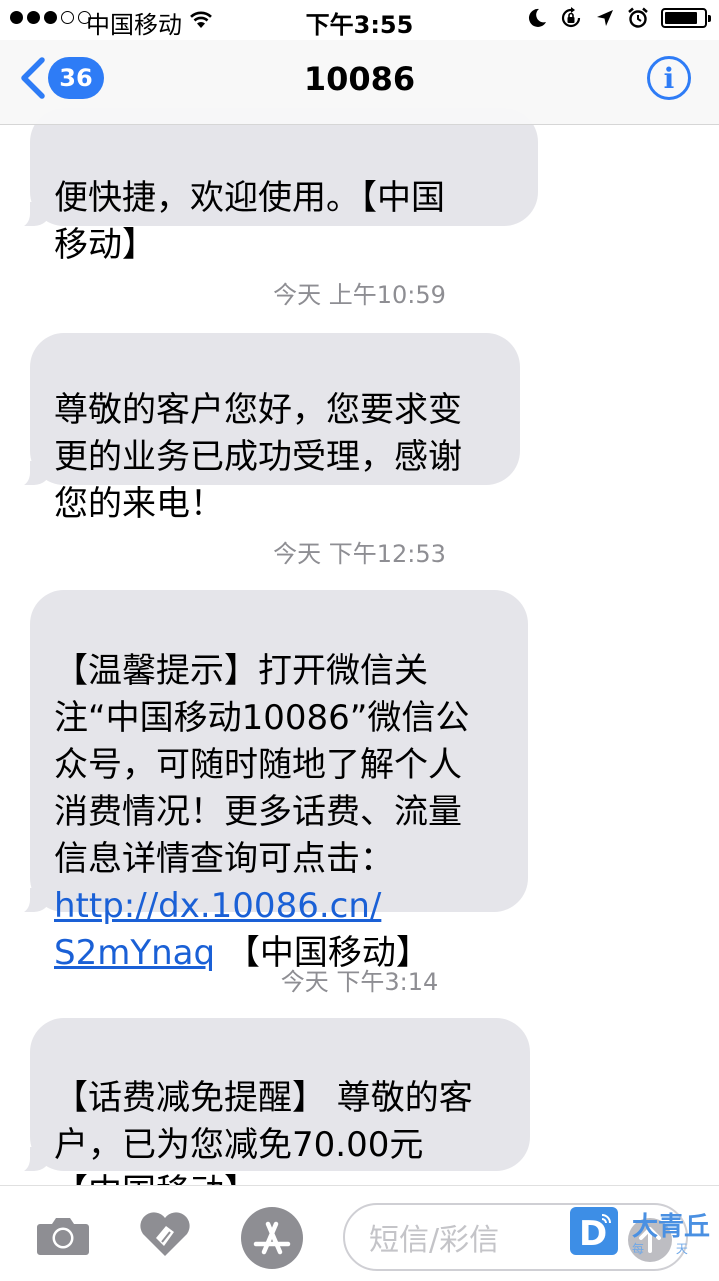 This screenshot has height=1281, width=719. What do you see at coordinates (434, 1240) in the screenshot?
I see `message-input-placeholder: 短信/彩信` at bounding box center [434, 1240].